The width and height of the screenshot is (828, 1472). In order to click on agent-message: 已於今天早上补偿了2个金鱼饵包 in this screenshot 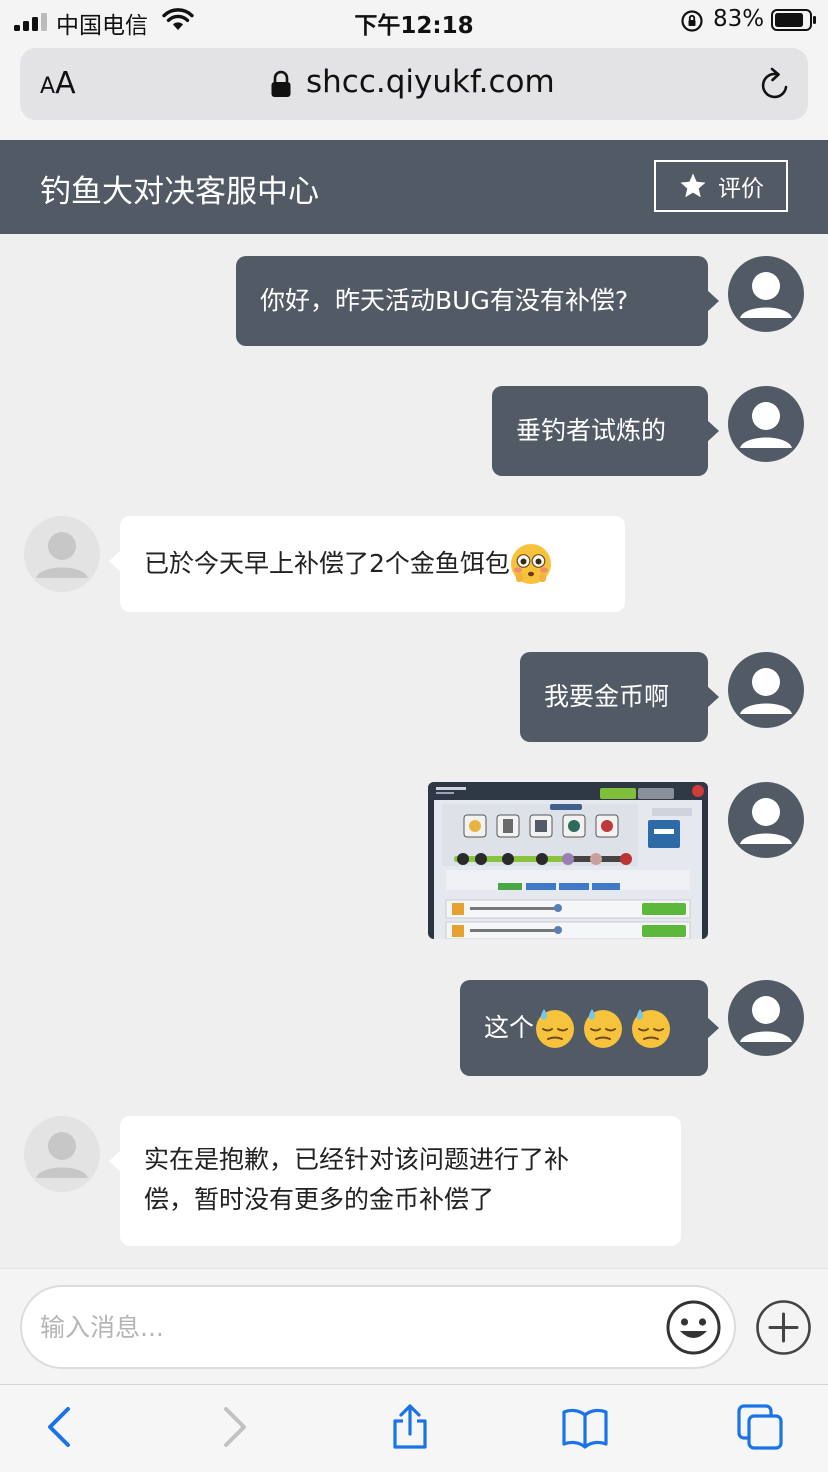, I will do `click(367, 564)`.